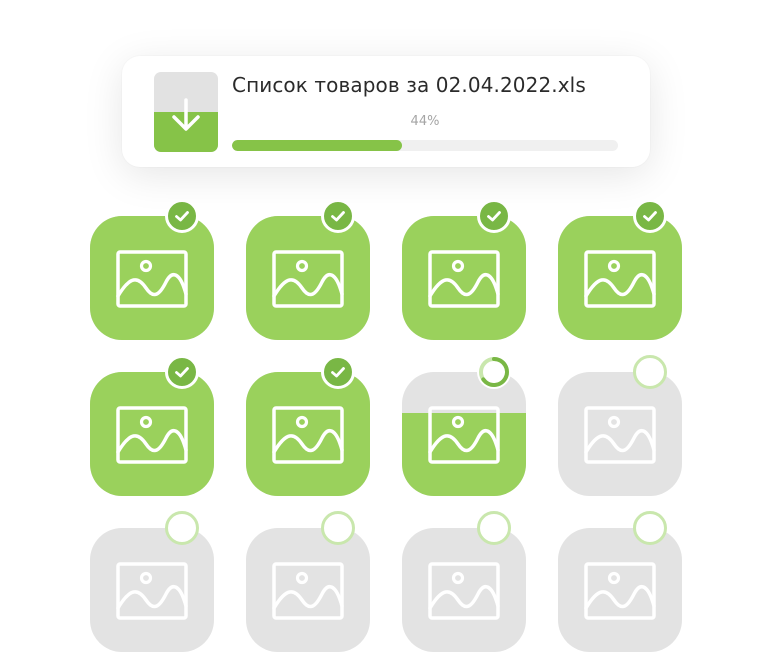  What do you see at coordinates (494, 372) in the screenshot?
I see `loading-spinner-icon` at bounding box center [494, 372].